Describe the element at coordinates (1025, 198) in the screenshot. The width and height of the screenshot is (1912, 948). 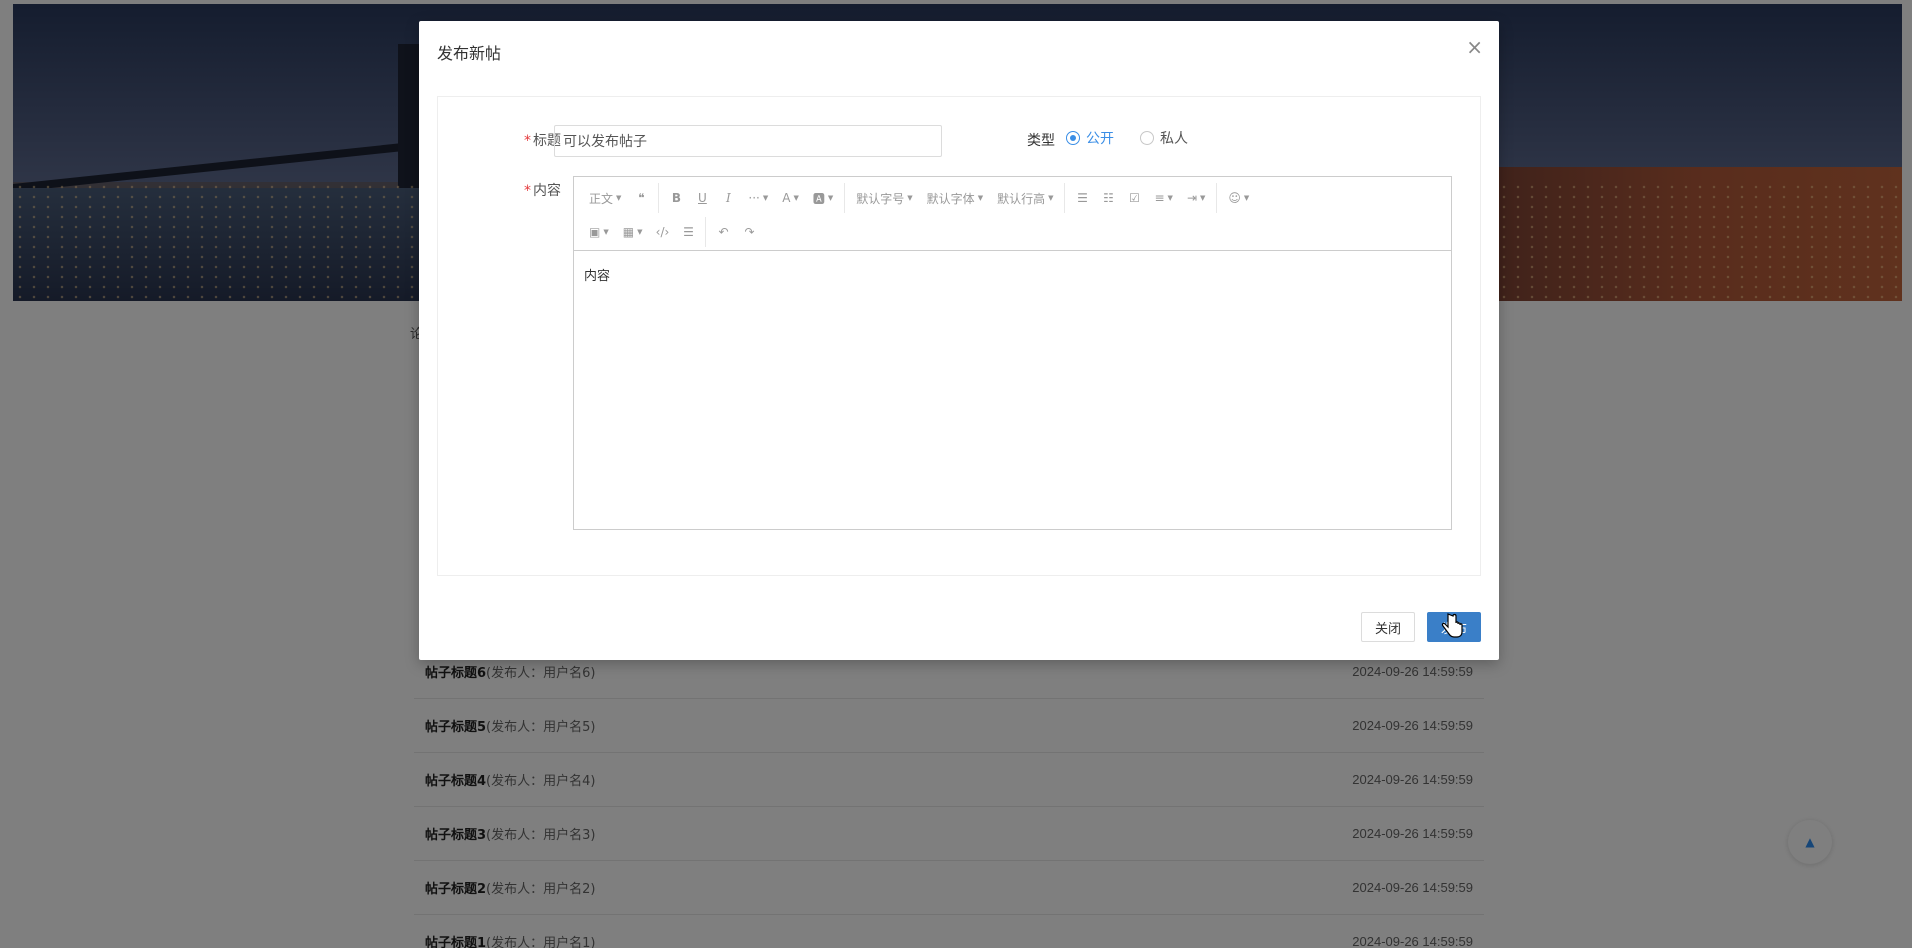
I see `line-height-dropdown: 默认行高 ▼` at that location.